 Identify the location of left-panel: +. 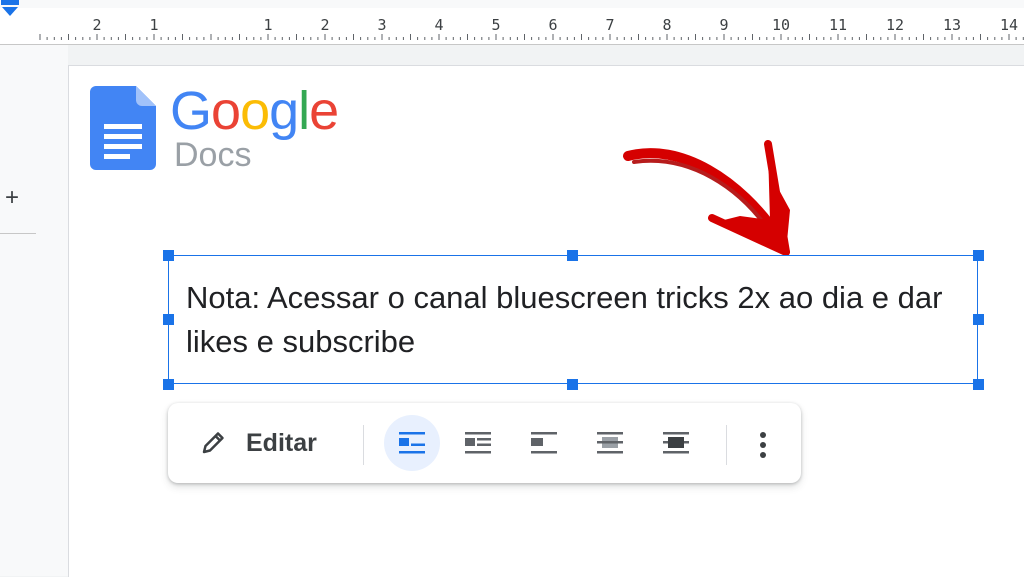
(34, 310).